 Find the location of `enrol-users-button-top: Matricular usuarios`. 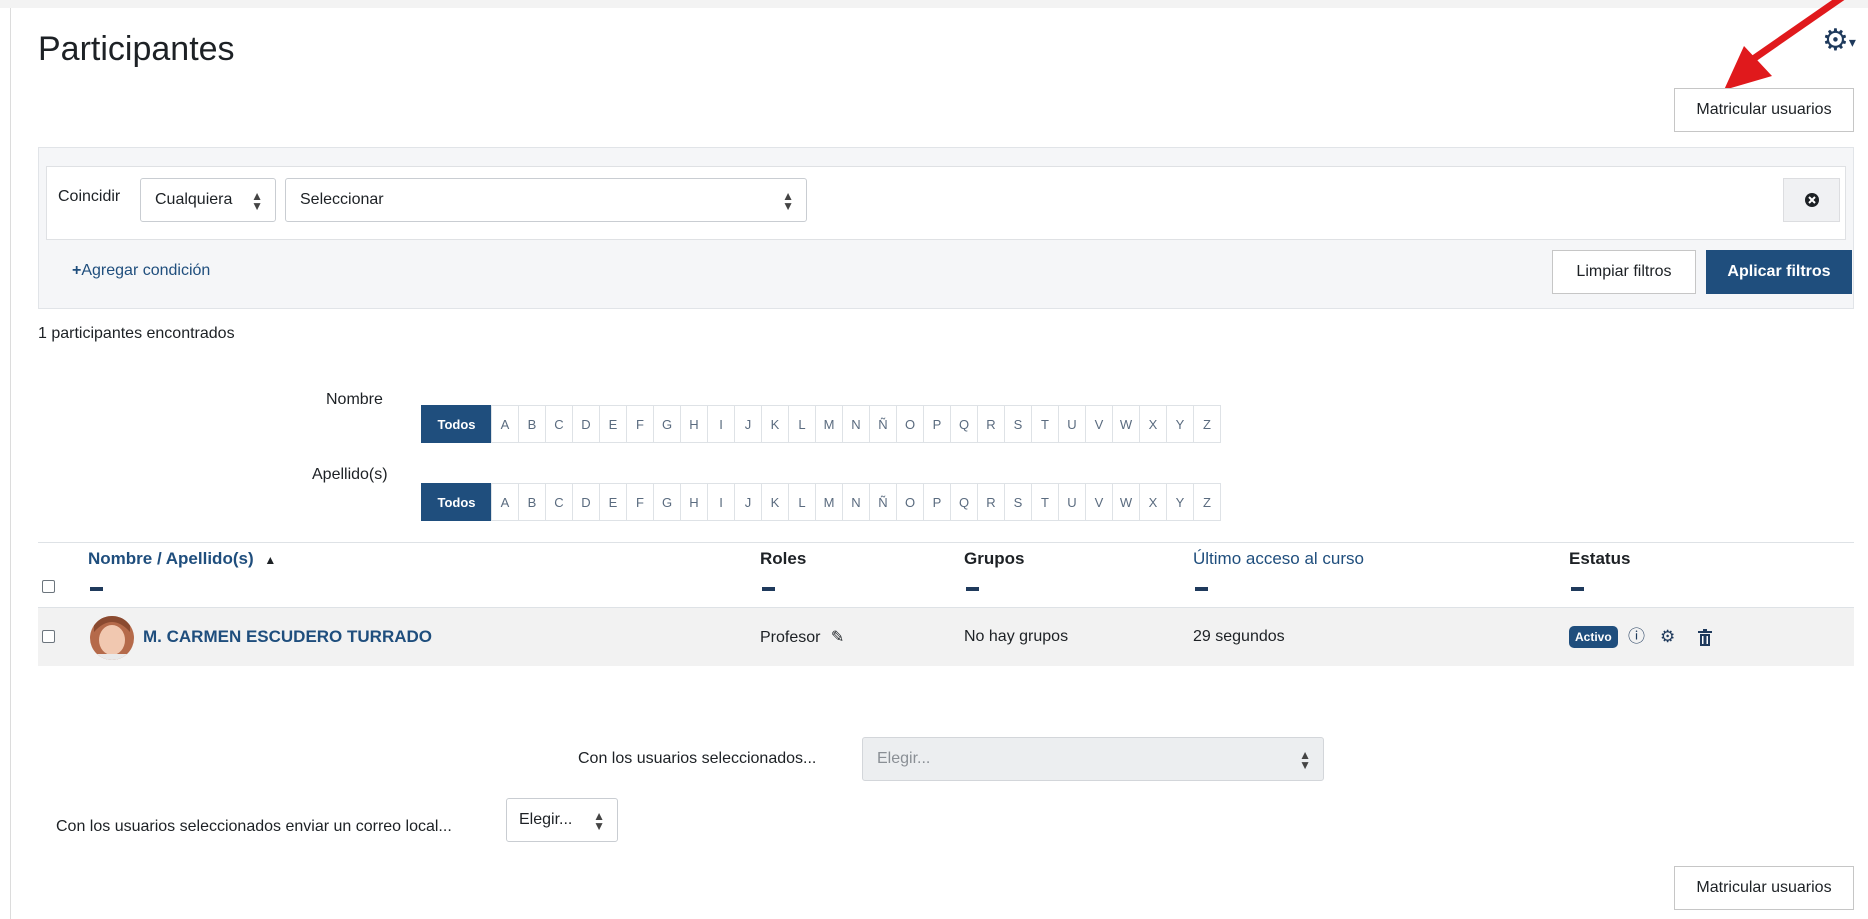

enrol-users-button-top: Matricular usuarios is located at coordinates (1764, 110).